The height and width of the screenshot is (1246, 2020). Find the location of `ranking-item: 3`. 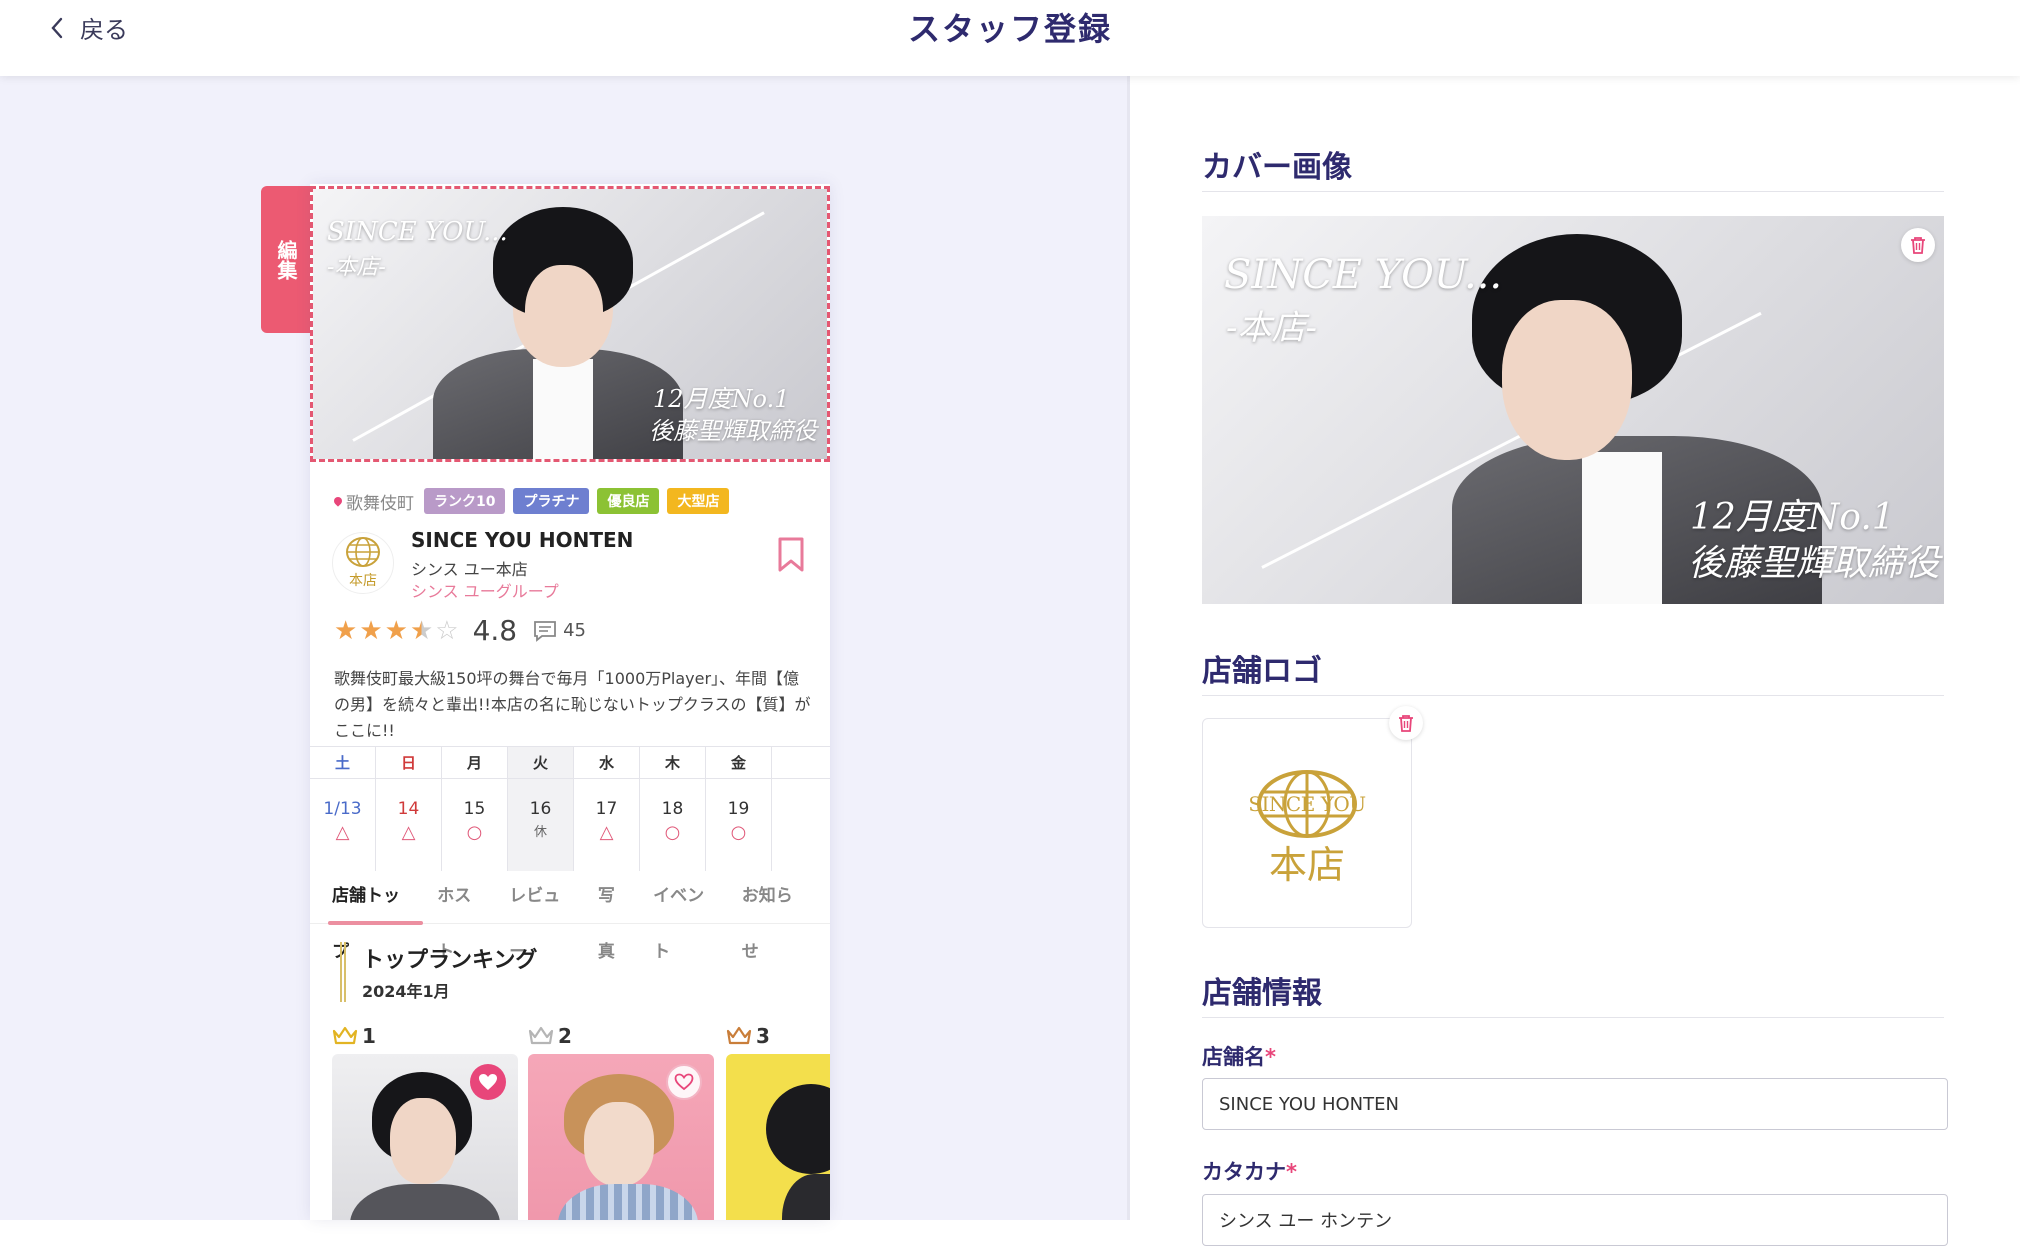

ranking-item: 3 is located at coordinates (778, 1122).